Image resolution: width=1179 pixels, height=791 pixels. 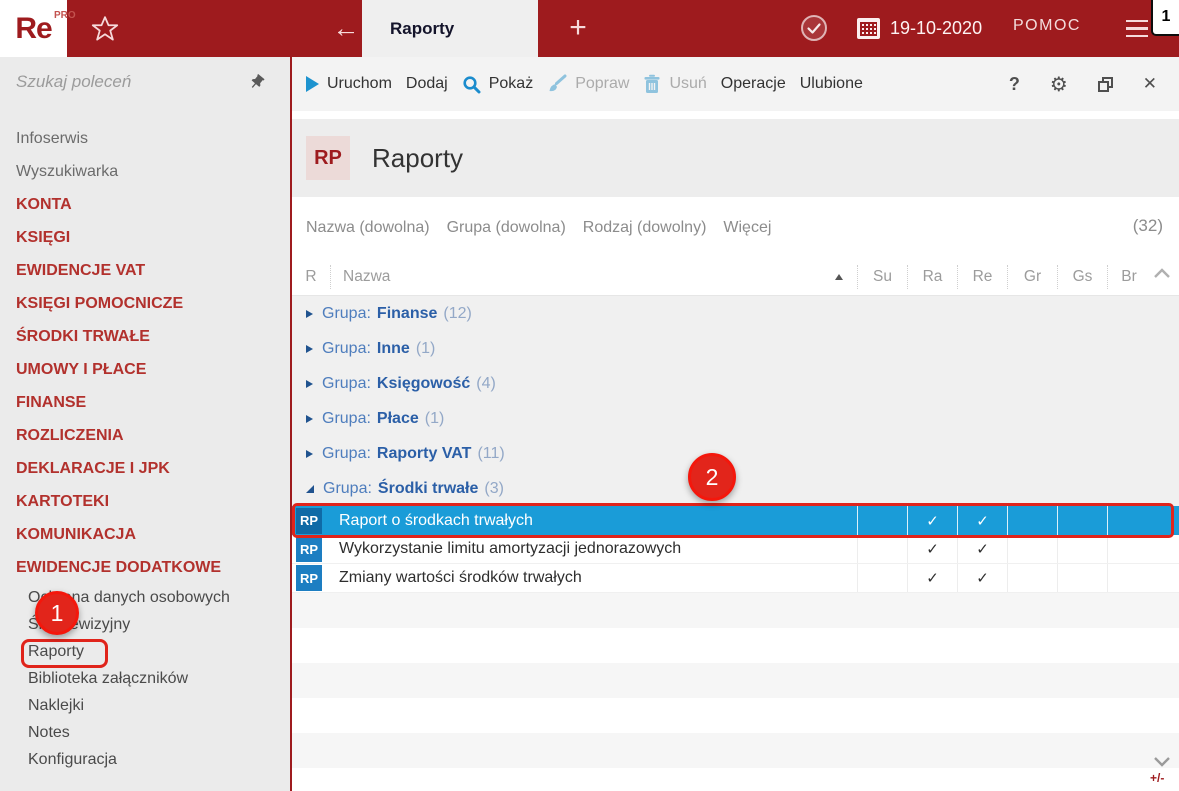 I want to click on trash-icon, so click(x=652, y=83).